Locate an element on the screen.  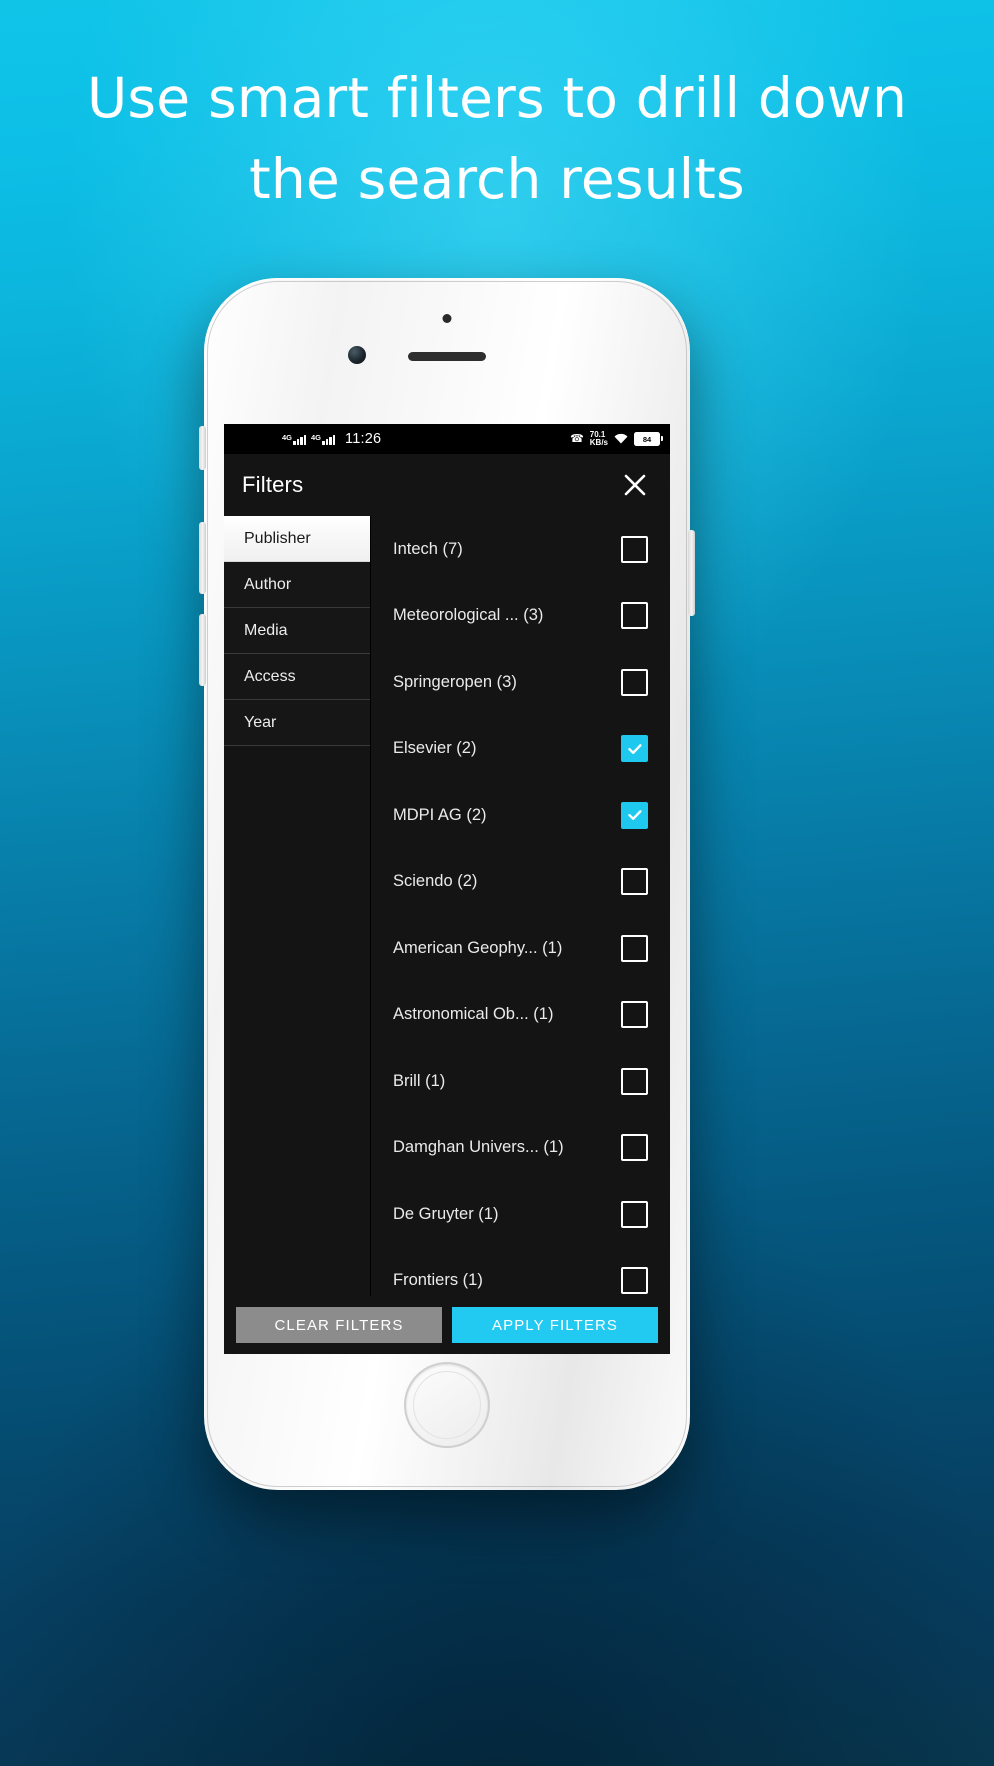
sidebar-item-label: Media is located at coordinates (266, 630).